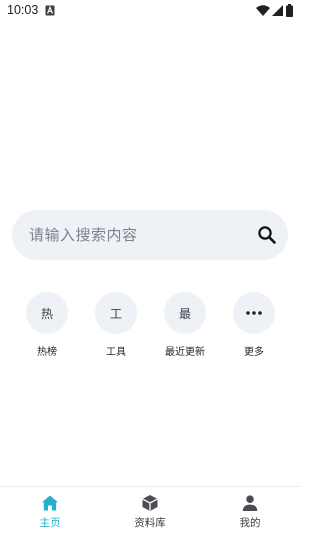 This screenshot has height=533, width=320. I want to click on status-time: 10:03, so click(23, 10).